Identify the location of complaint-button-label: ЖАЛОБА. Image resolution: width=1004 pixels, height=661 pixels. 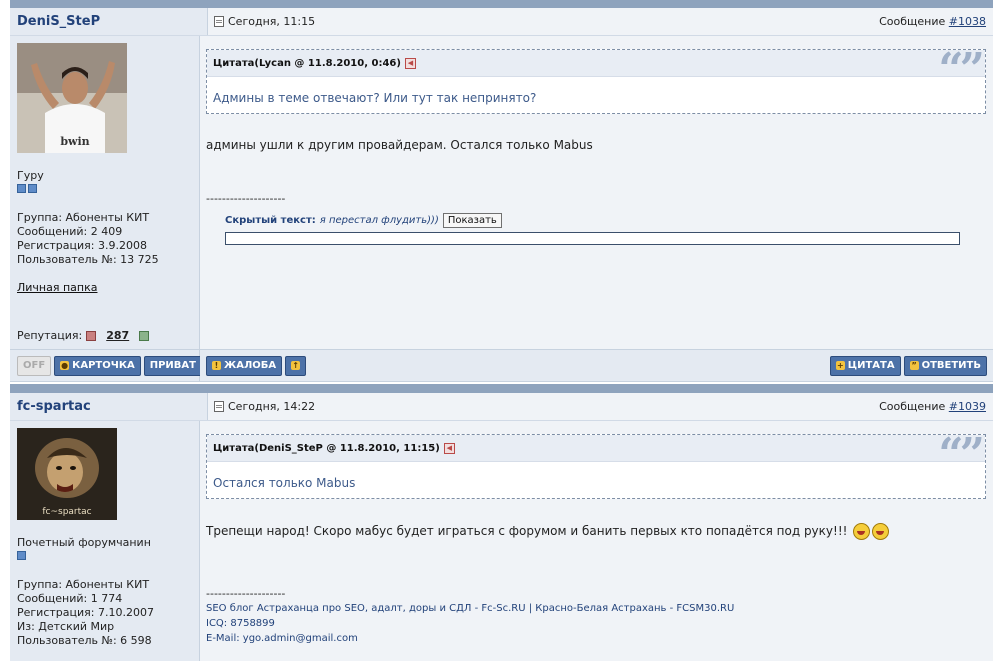
(250, 365).